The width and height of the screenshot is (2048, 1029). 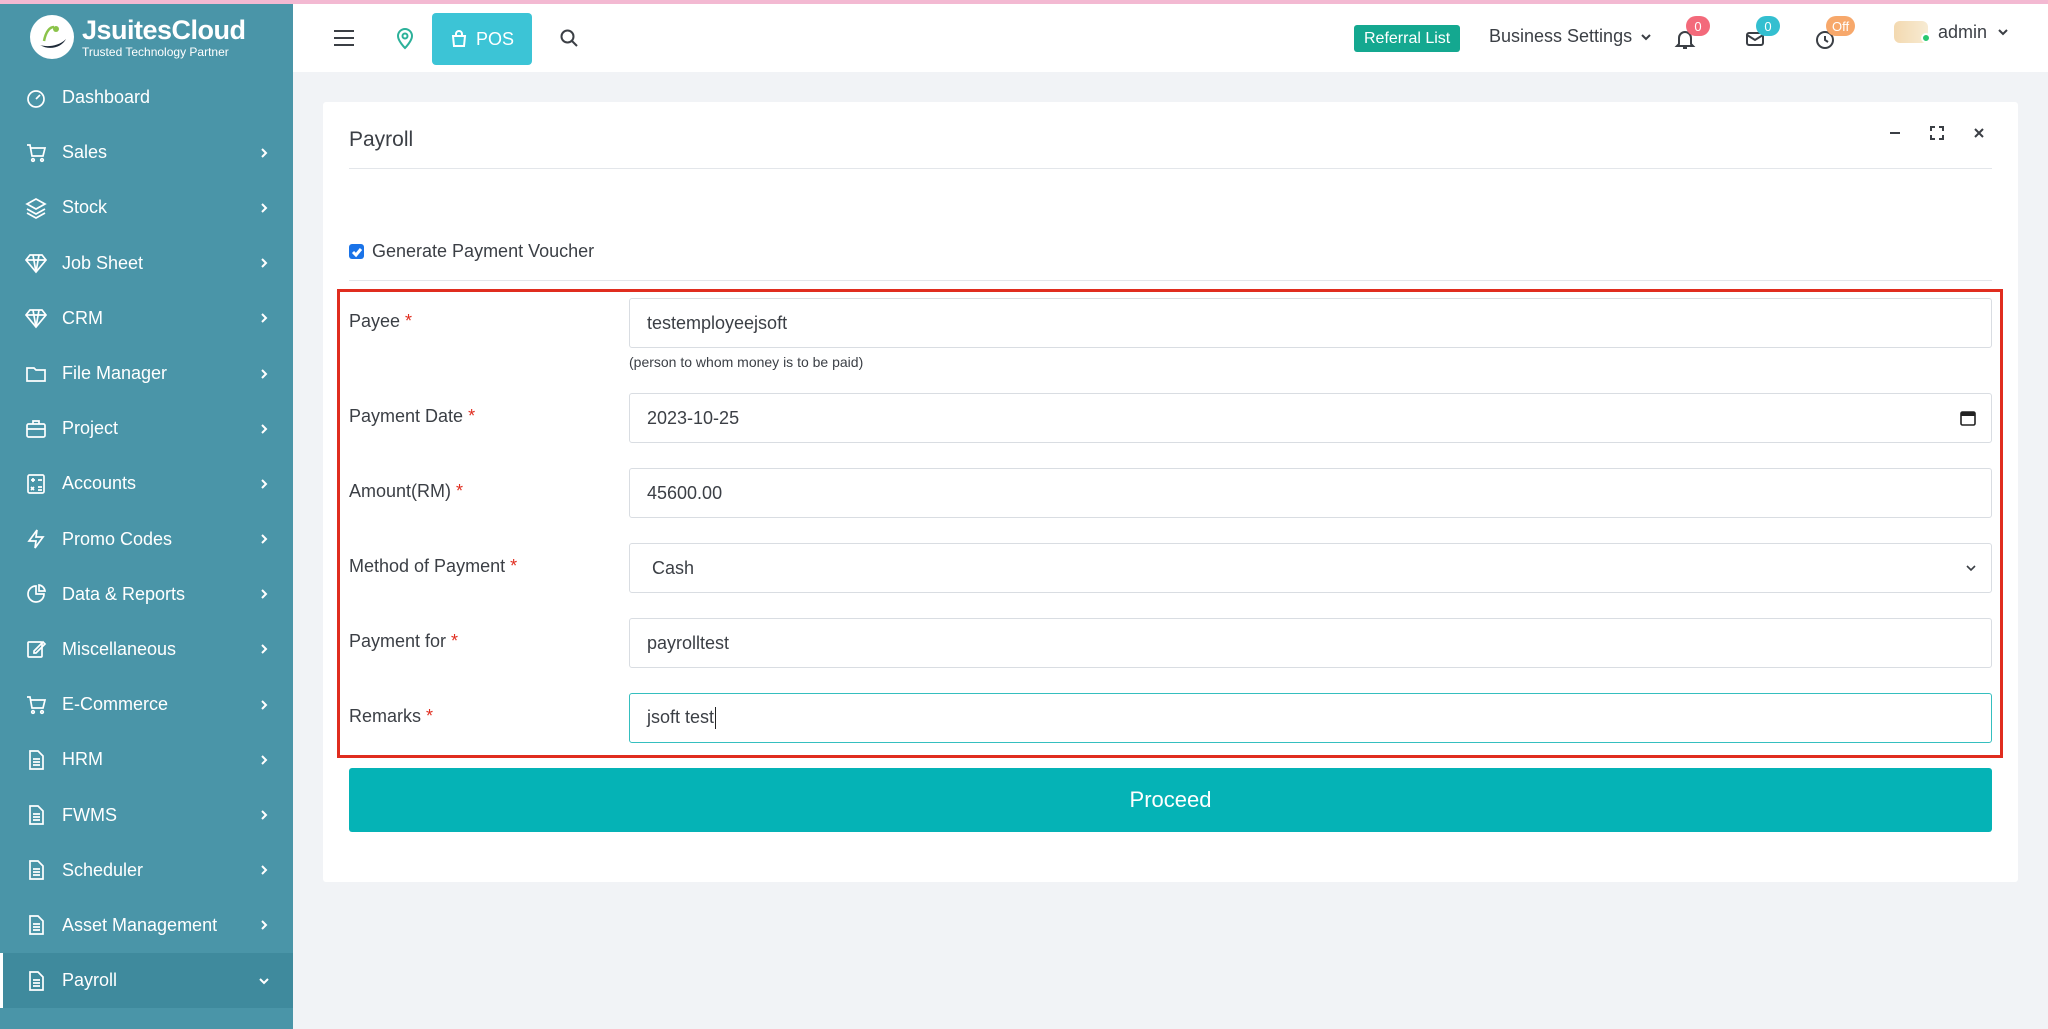 What do you see at coordinates (1561, 36) in the screenshot?
I see `business-settings-label: Business Settings` at bounding box center [1561, 36].